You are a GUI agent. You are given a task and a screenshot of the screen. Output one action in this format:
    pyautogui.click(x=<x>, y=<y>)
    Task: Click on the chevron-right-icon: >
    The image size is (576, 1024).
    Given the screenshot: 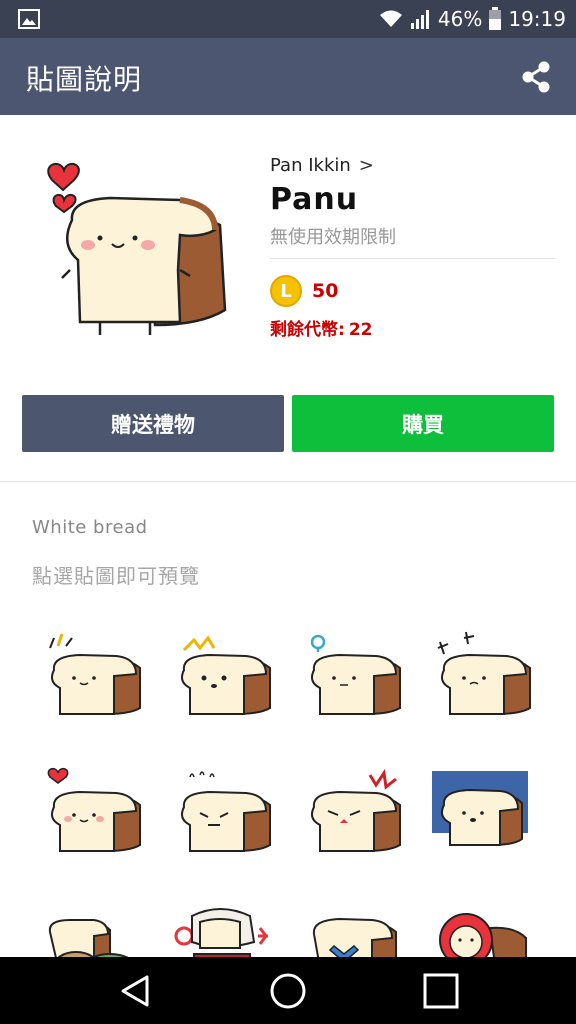 What is the action you would take?
    pyautogui.click(x=366, y=165)
    